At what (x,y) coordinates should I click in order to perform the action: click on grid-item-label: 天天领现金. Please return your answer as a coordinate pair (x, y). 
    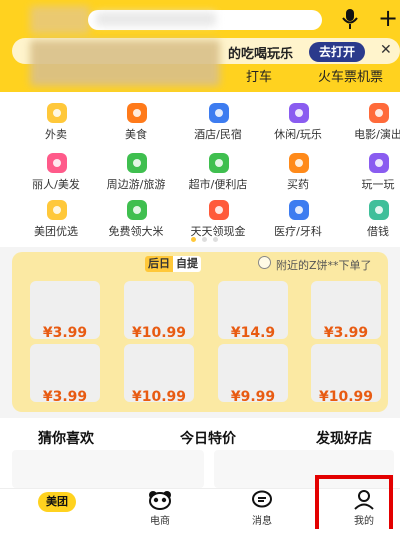
    Looking at the image, I should click on (218, 231).